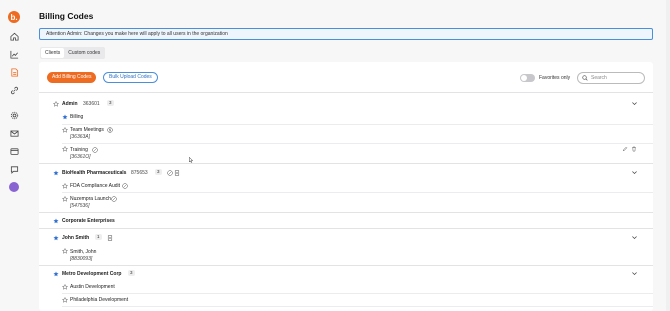 The image size is (670, 311). Describe the element at coordinates (555, 78) in the screenshot. I see `favorites-label: Favorites only` at that location.